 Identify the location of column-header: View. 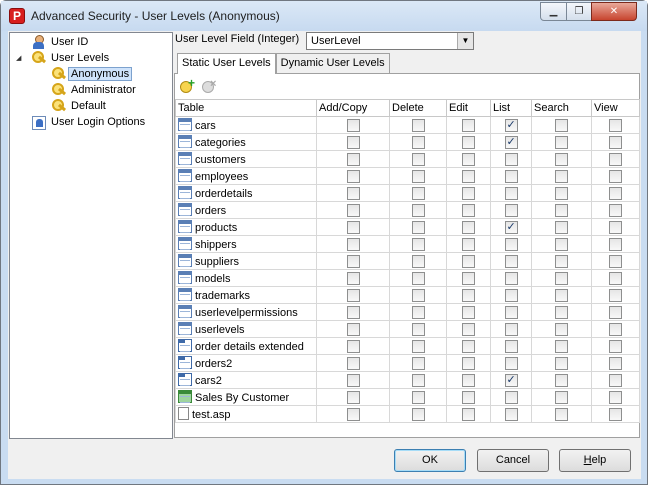
(615, 108).